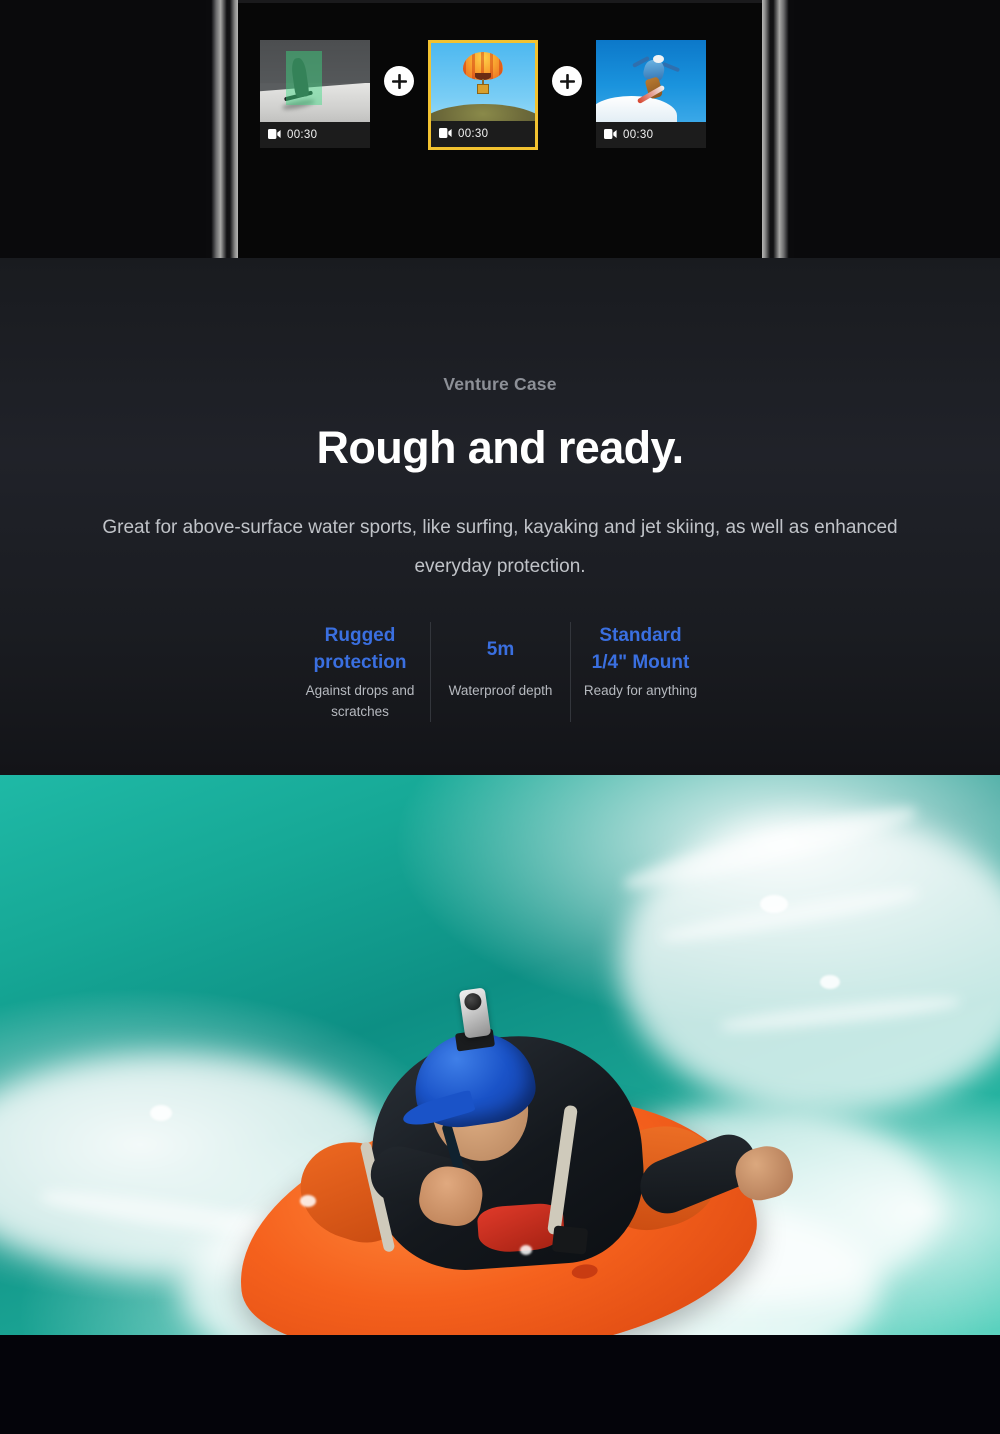 Image resolution: width=1000 pixels, height=1434 pixels. I want to click on clip-thumbnail-3: 00:30, so click(651, 94).